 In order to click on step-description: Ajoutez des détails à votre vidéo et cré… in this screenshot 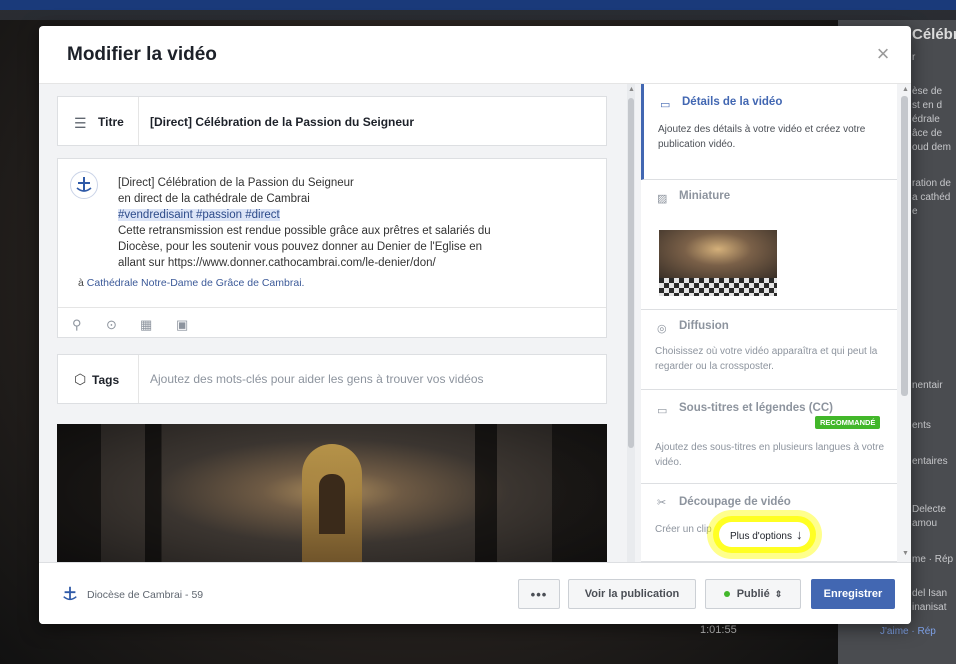, I will do `click(762, 137)`.